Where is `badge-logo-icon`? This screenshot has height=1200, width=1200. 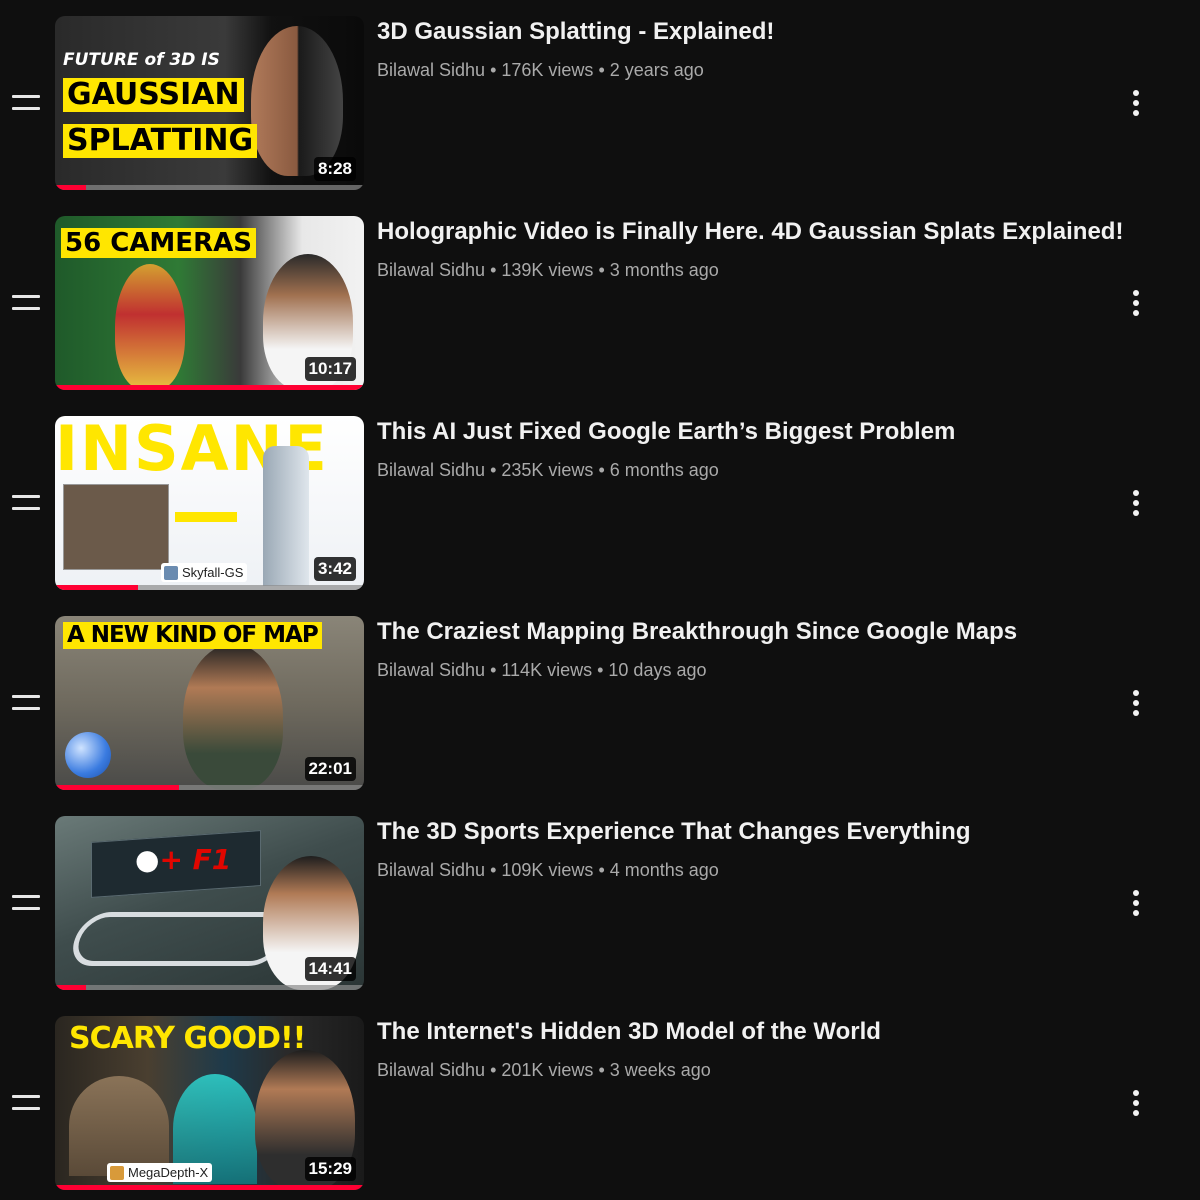 badge-logo-icon is located at coordinates (171, 572).